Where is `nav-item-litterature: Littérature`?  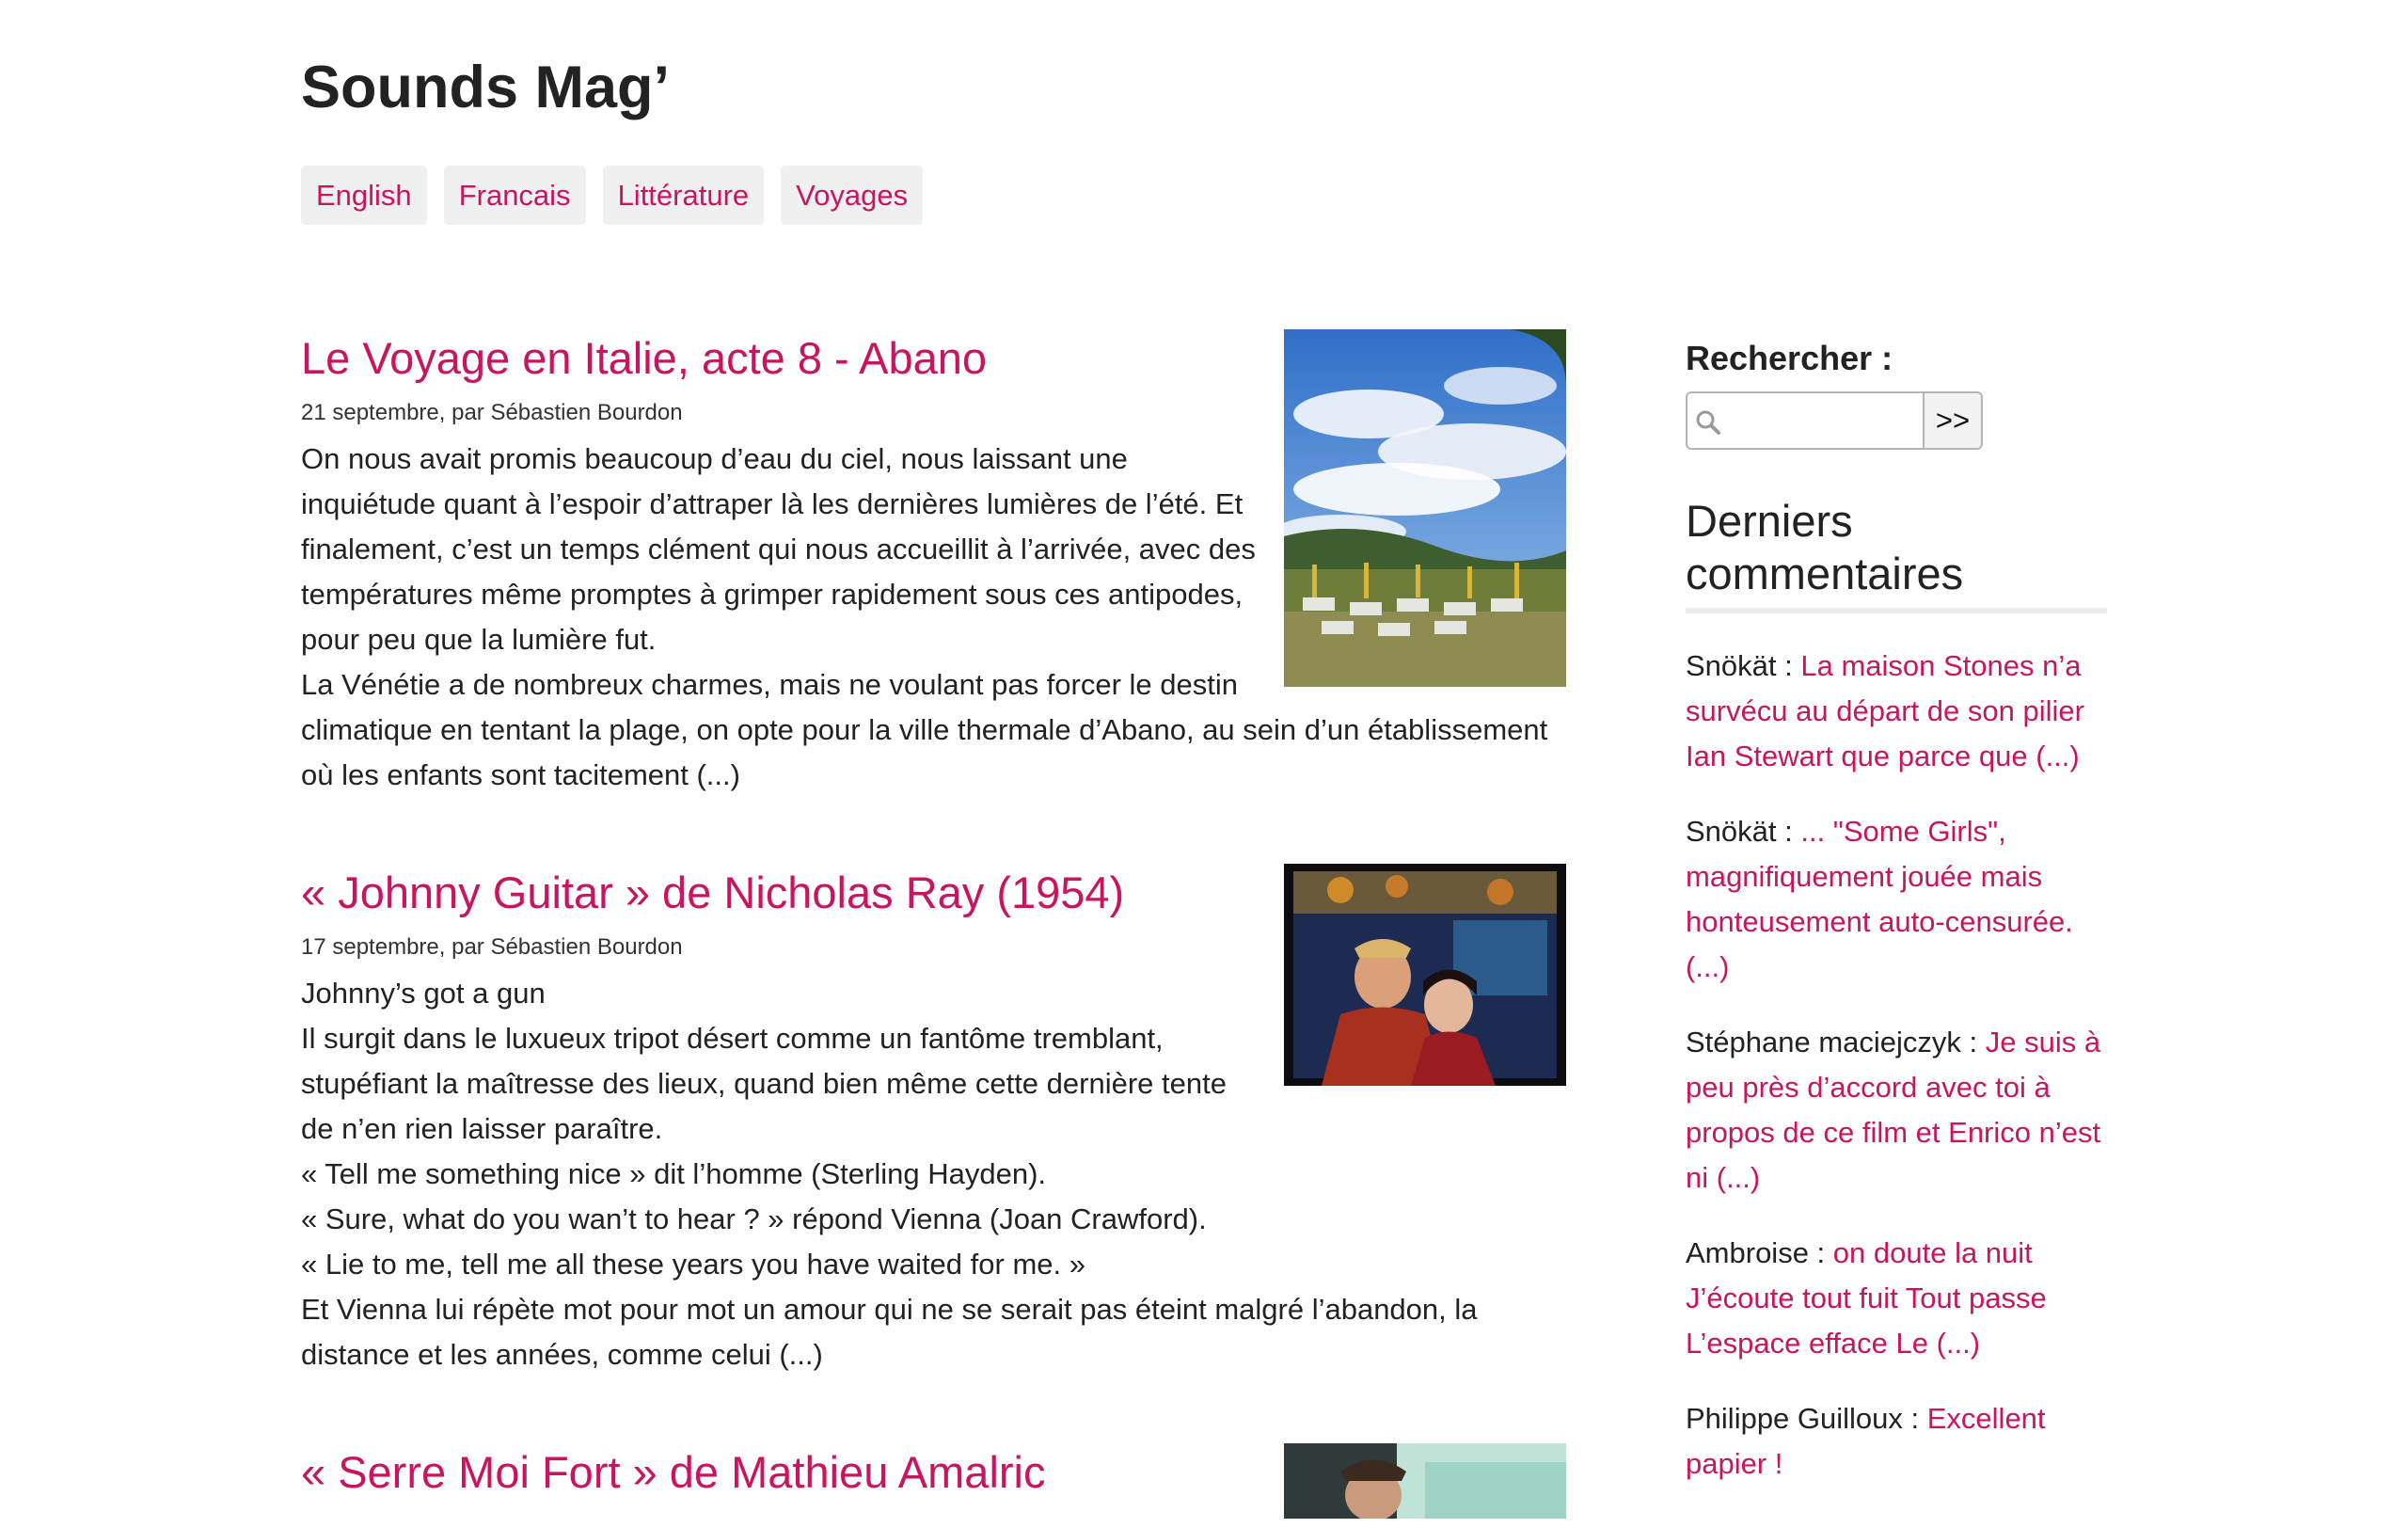 nav-item-litterature: Littérature is located at coordinates (684, 195).